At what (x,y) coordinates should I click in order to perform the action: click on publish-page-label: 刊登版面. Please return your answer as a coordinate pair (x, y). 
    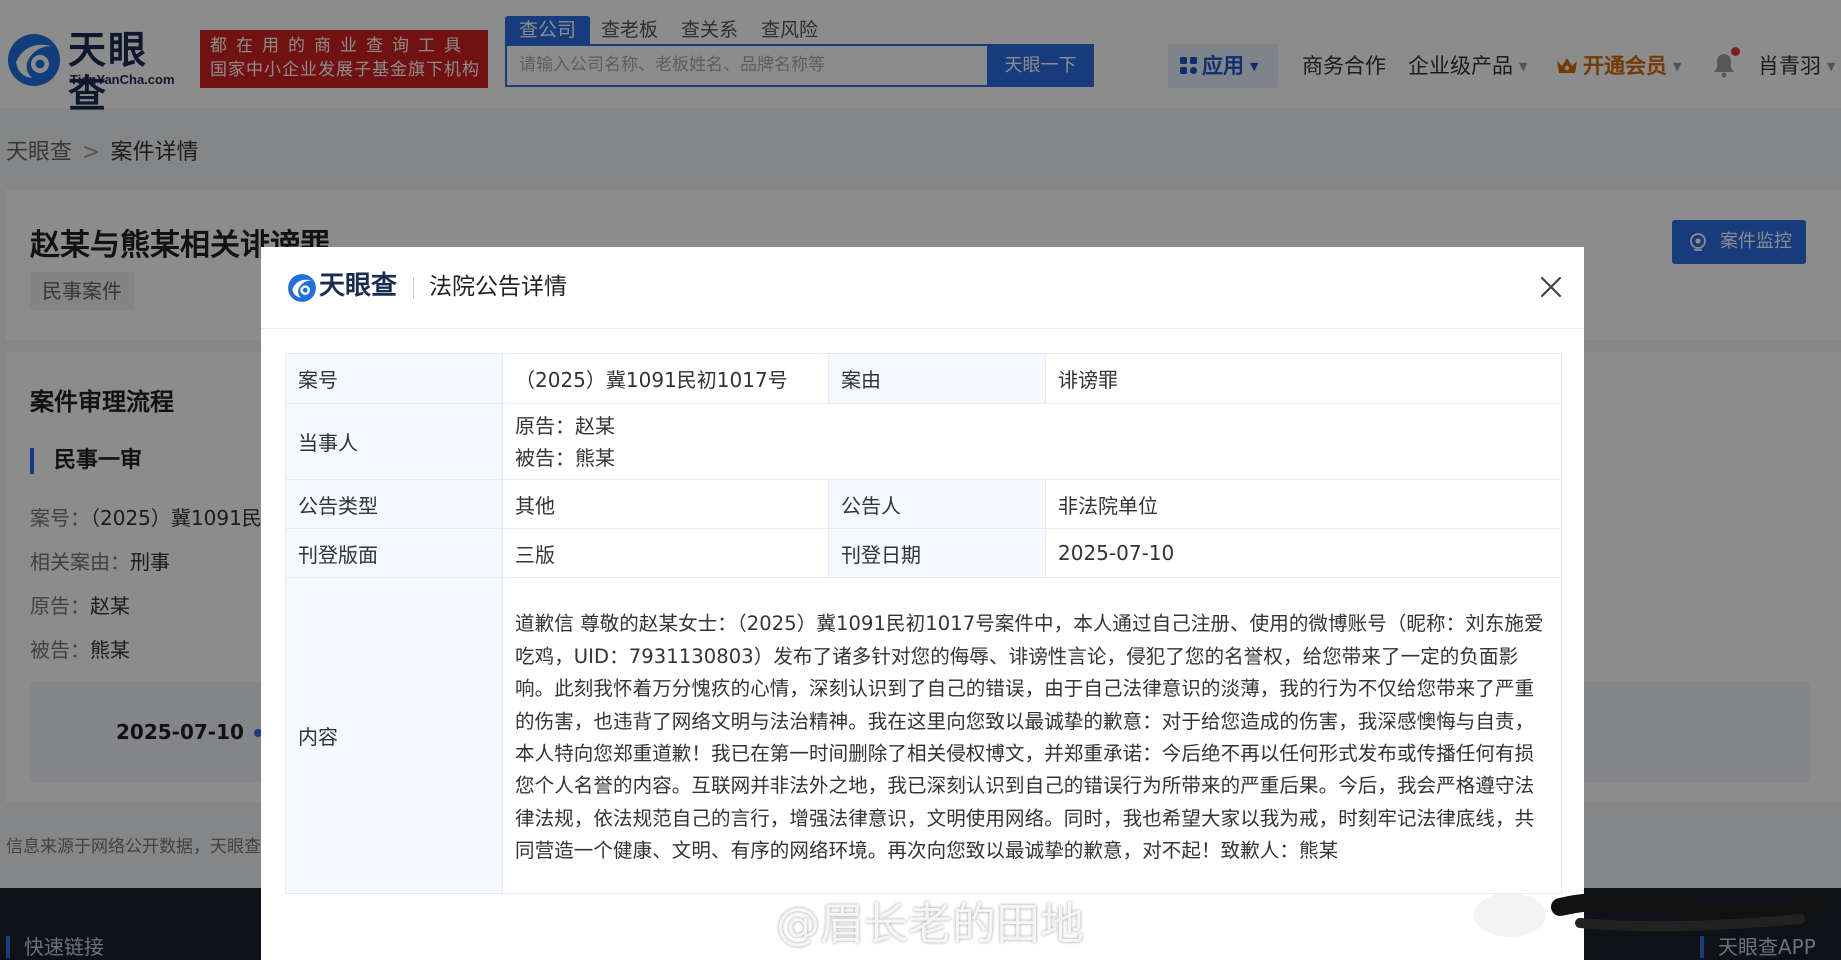
    Looking at the image, I should click on (394, 553).